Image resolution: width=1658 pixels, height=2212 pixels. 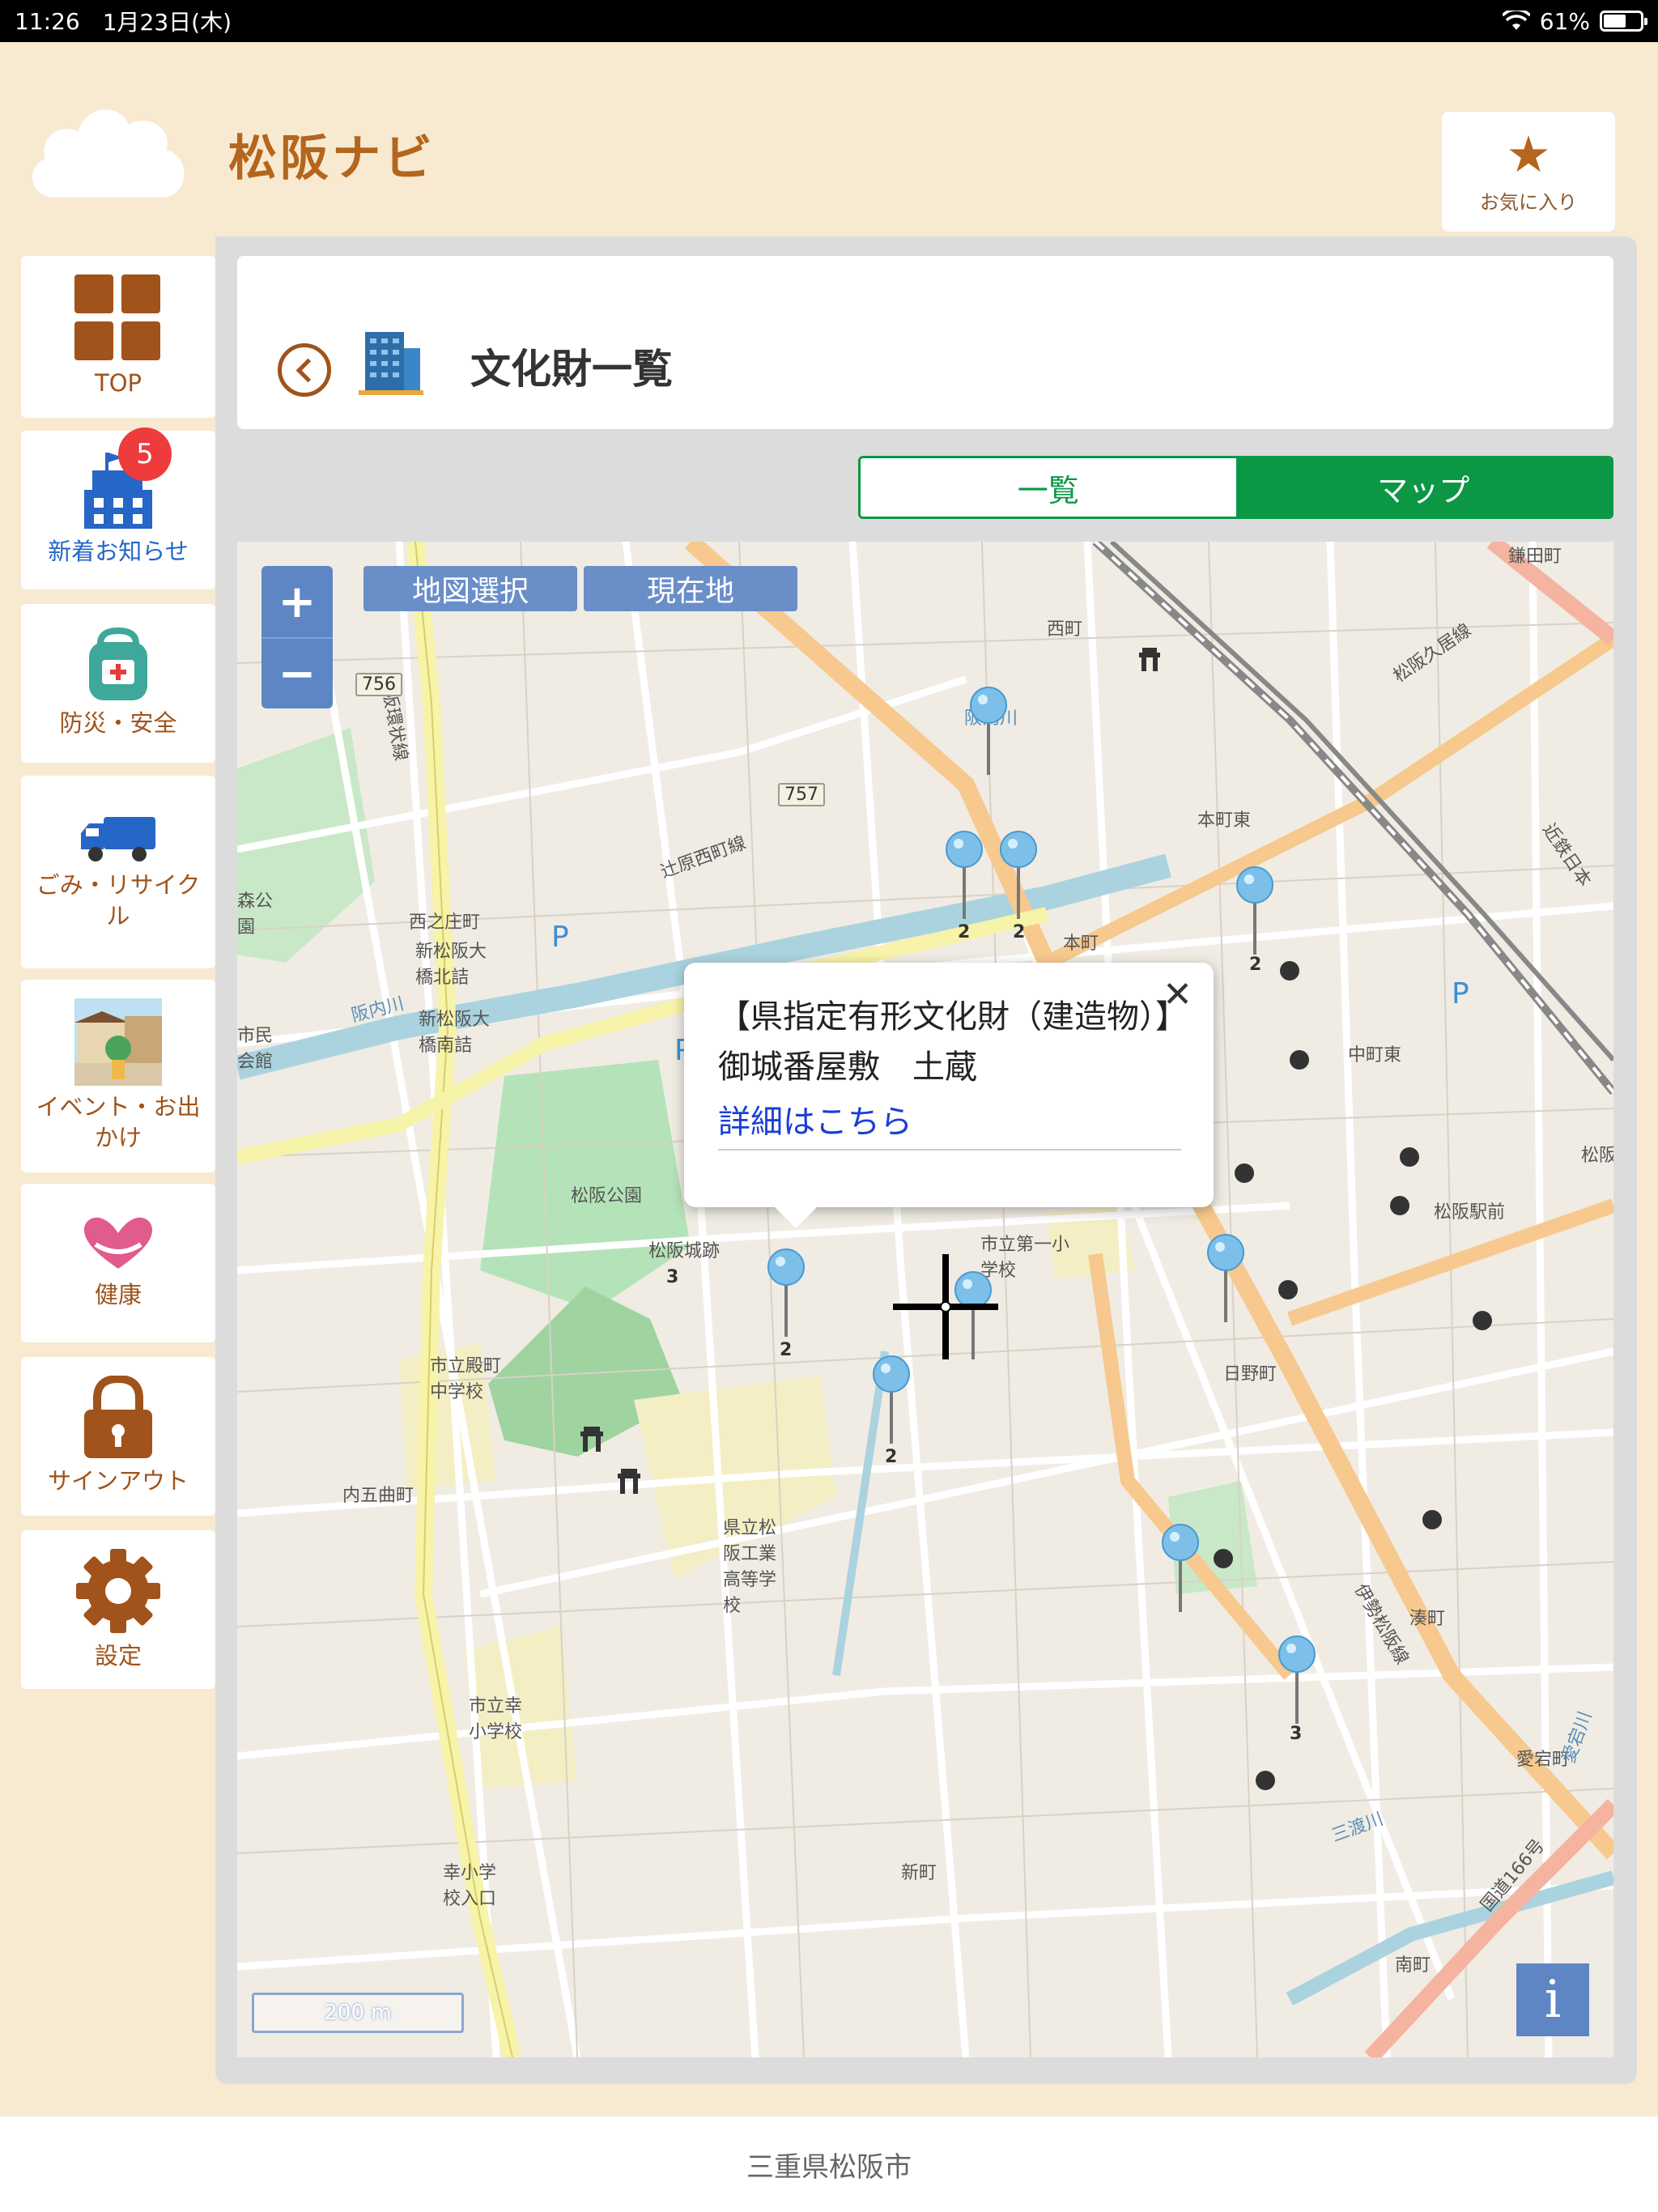 What do you see at coordinates (945, 1306) in the screenshot?
I see `crosshair-icon` at bounding box center [945, 1306].